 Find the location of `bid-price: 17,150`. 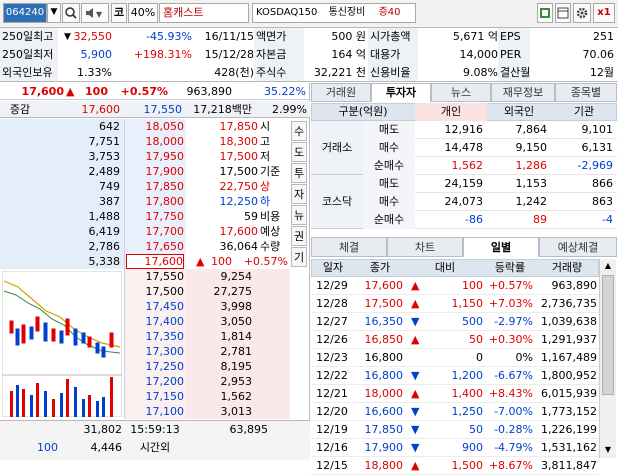

bid-price: 17,150 is located at coordinates (155, 396).